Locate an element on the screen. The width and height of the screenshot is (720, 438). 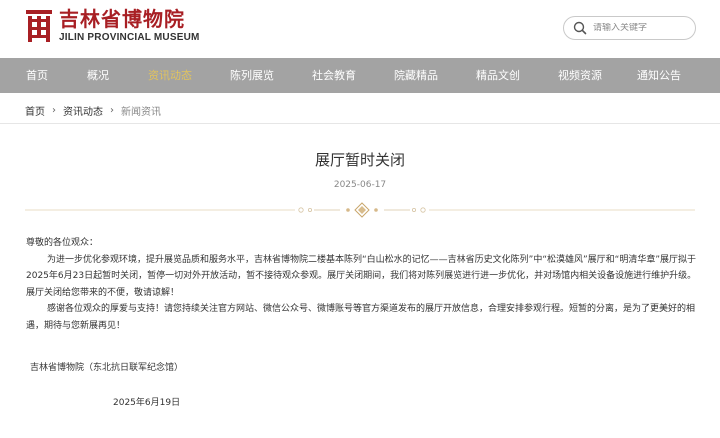
site-logo: 吉林省博物院 JILIN PROVINCIAL MUSEUM is located at coordinates (112, 26).